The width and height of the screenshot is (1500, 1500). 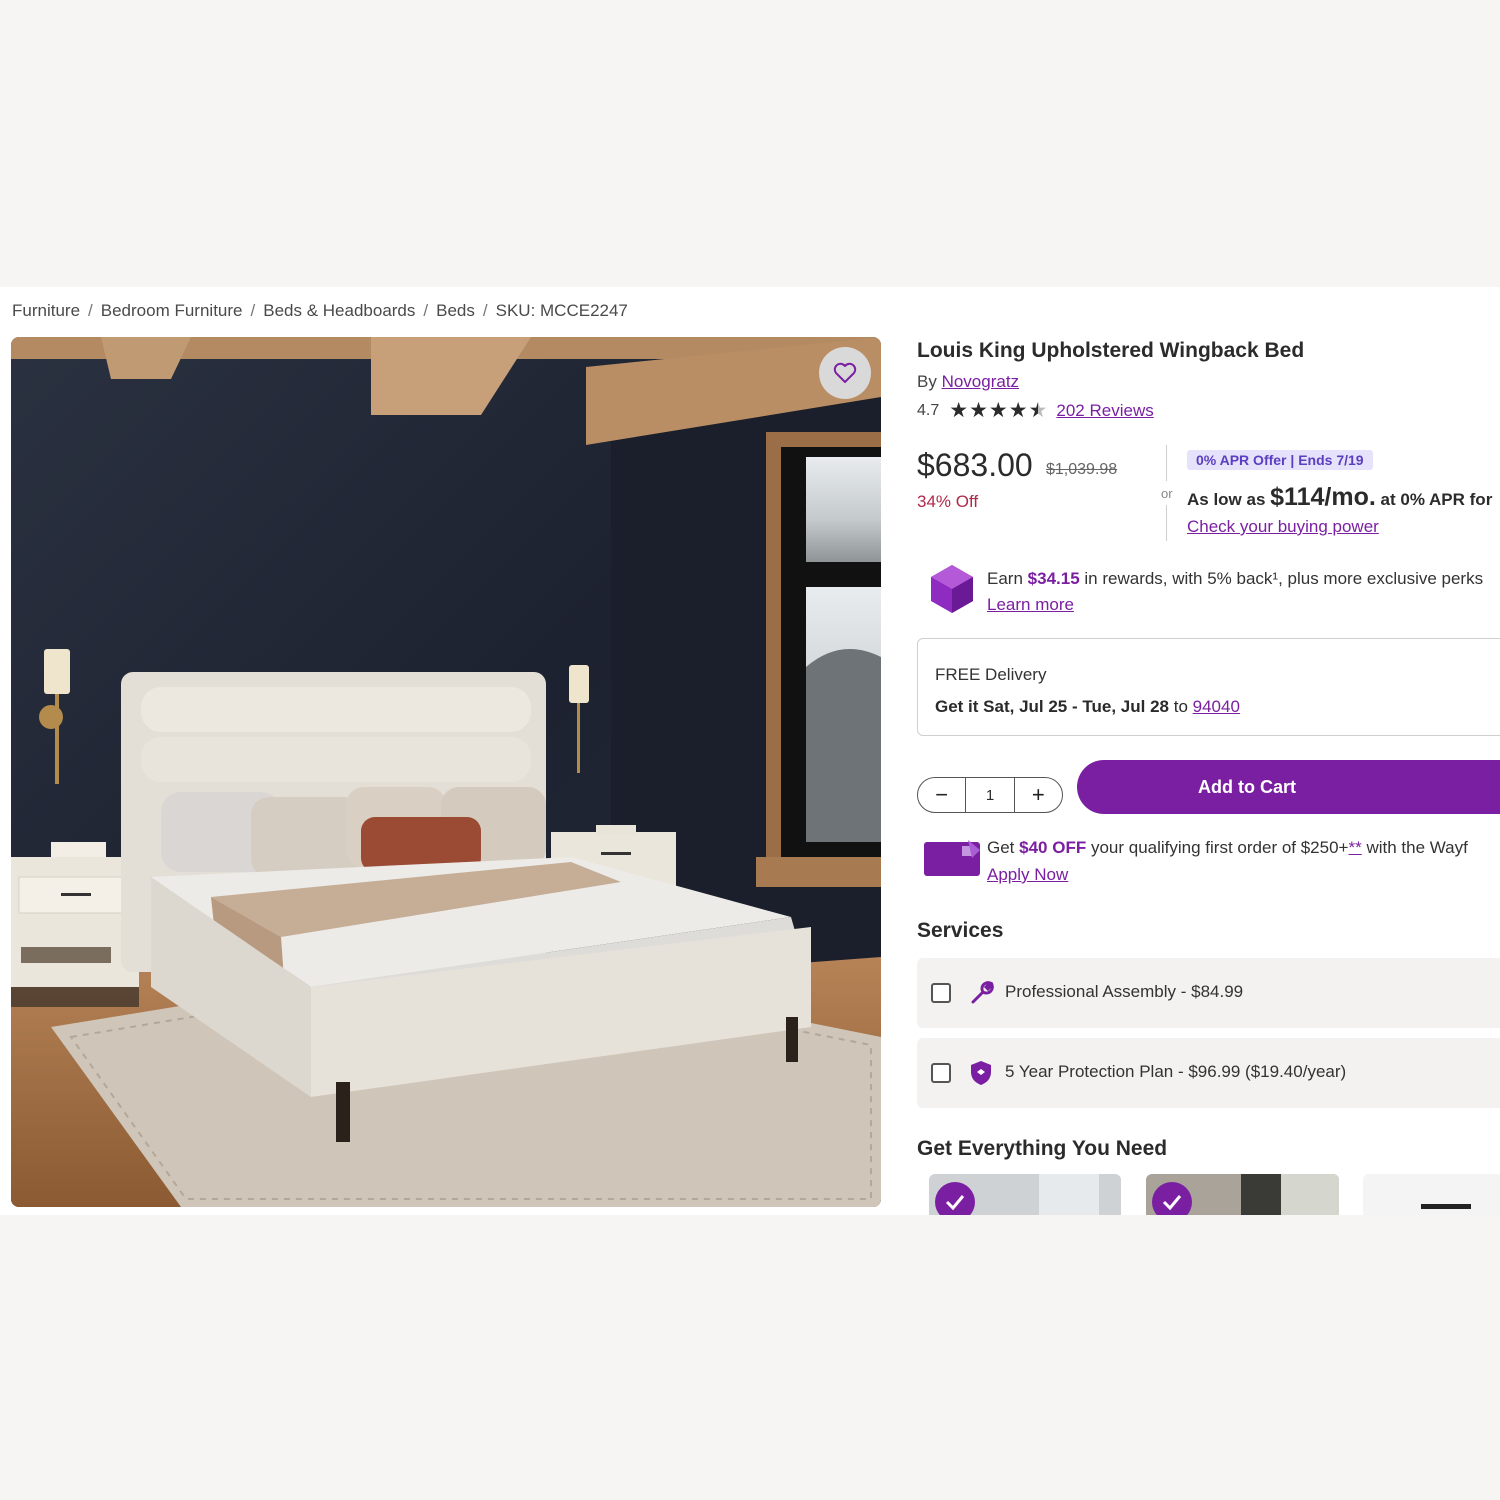 What do you see at coordinates (1288, 787) in the screenshot?
I see `add-to-cart-button: Add to Cart` at bounding box center [1288, 787].